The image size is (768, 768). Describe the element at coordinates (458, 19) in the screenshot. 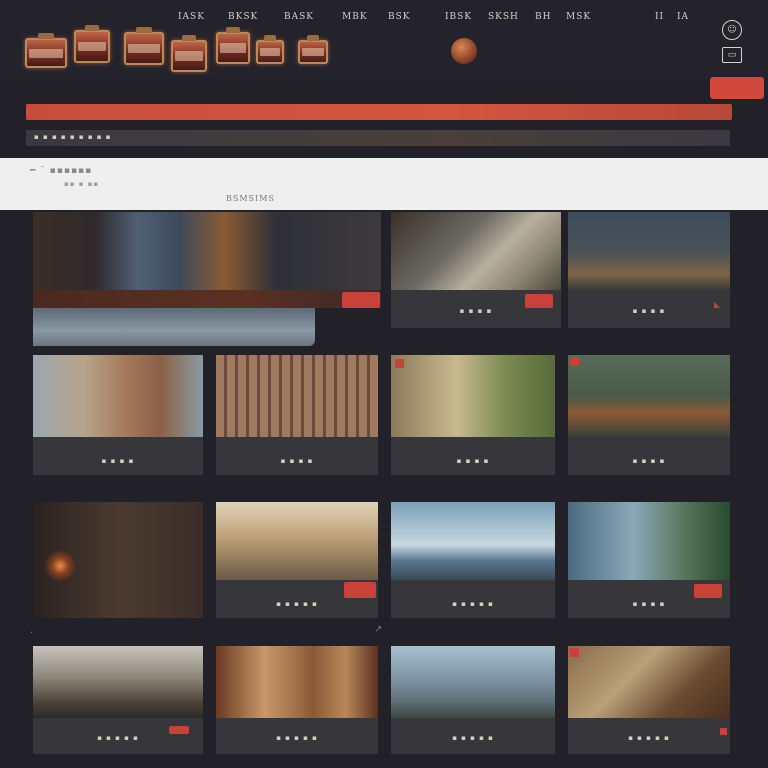

I see `nav-item: IBSK` at that location.